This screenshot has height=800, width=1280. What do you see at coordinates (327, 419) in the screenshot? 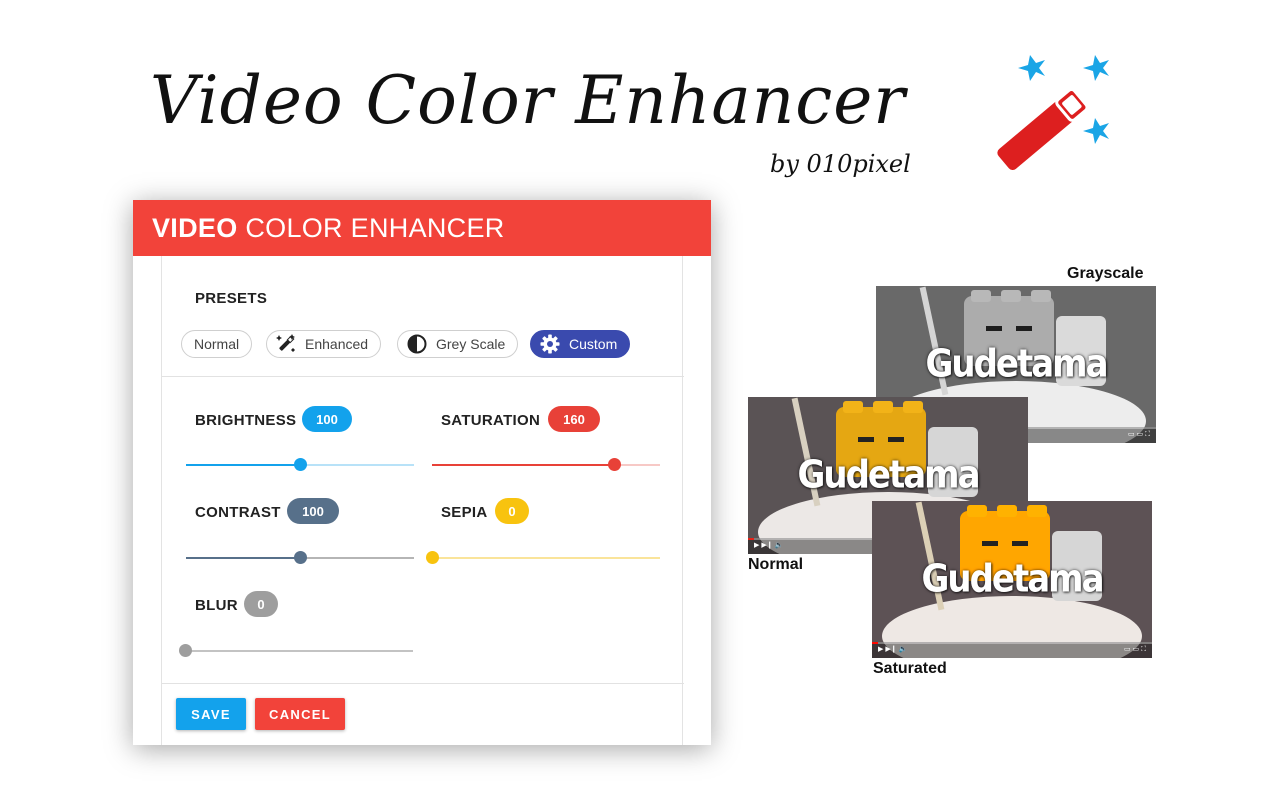
I see `brightness-value-badge: 100` at bounding box center [327, 419].